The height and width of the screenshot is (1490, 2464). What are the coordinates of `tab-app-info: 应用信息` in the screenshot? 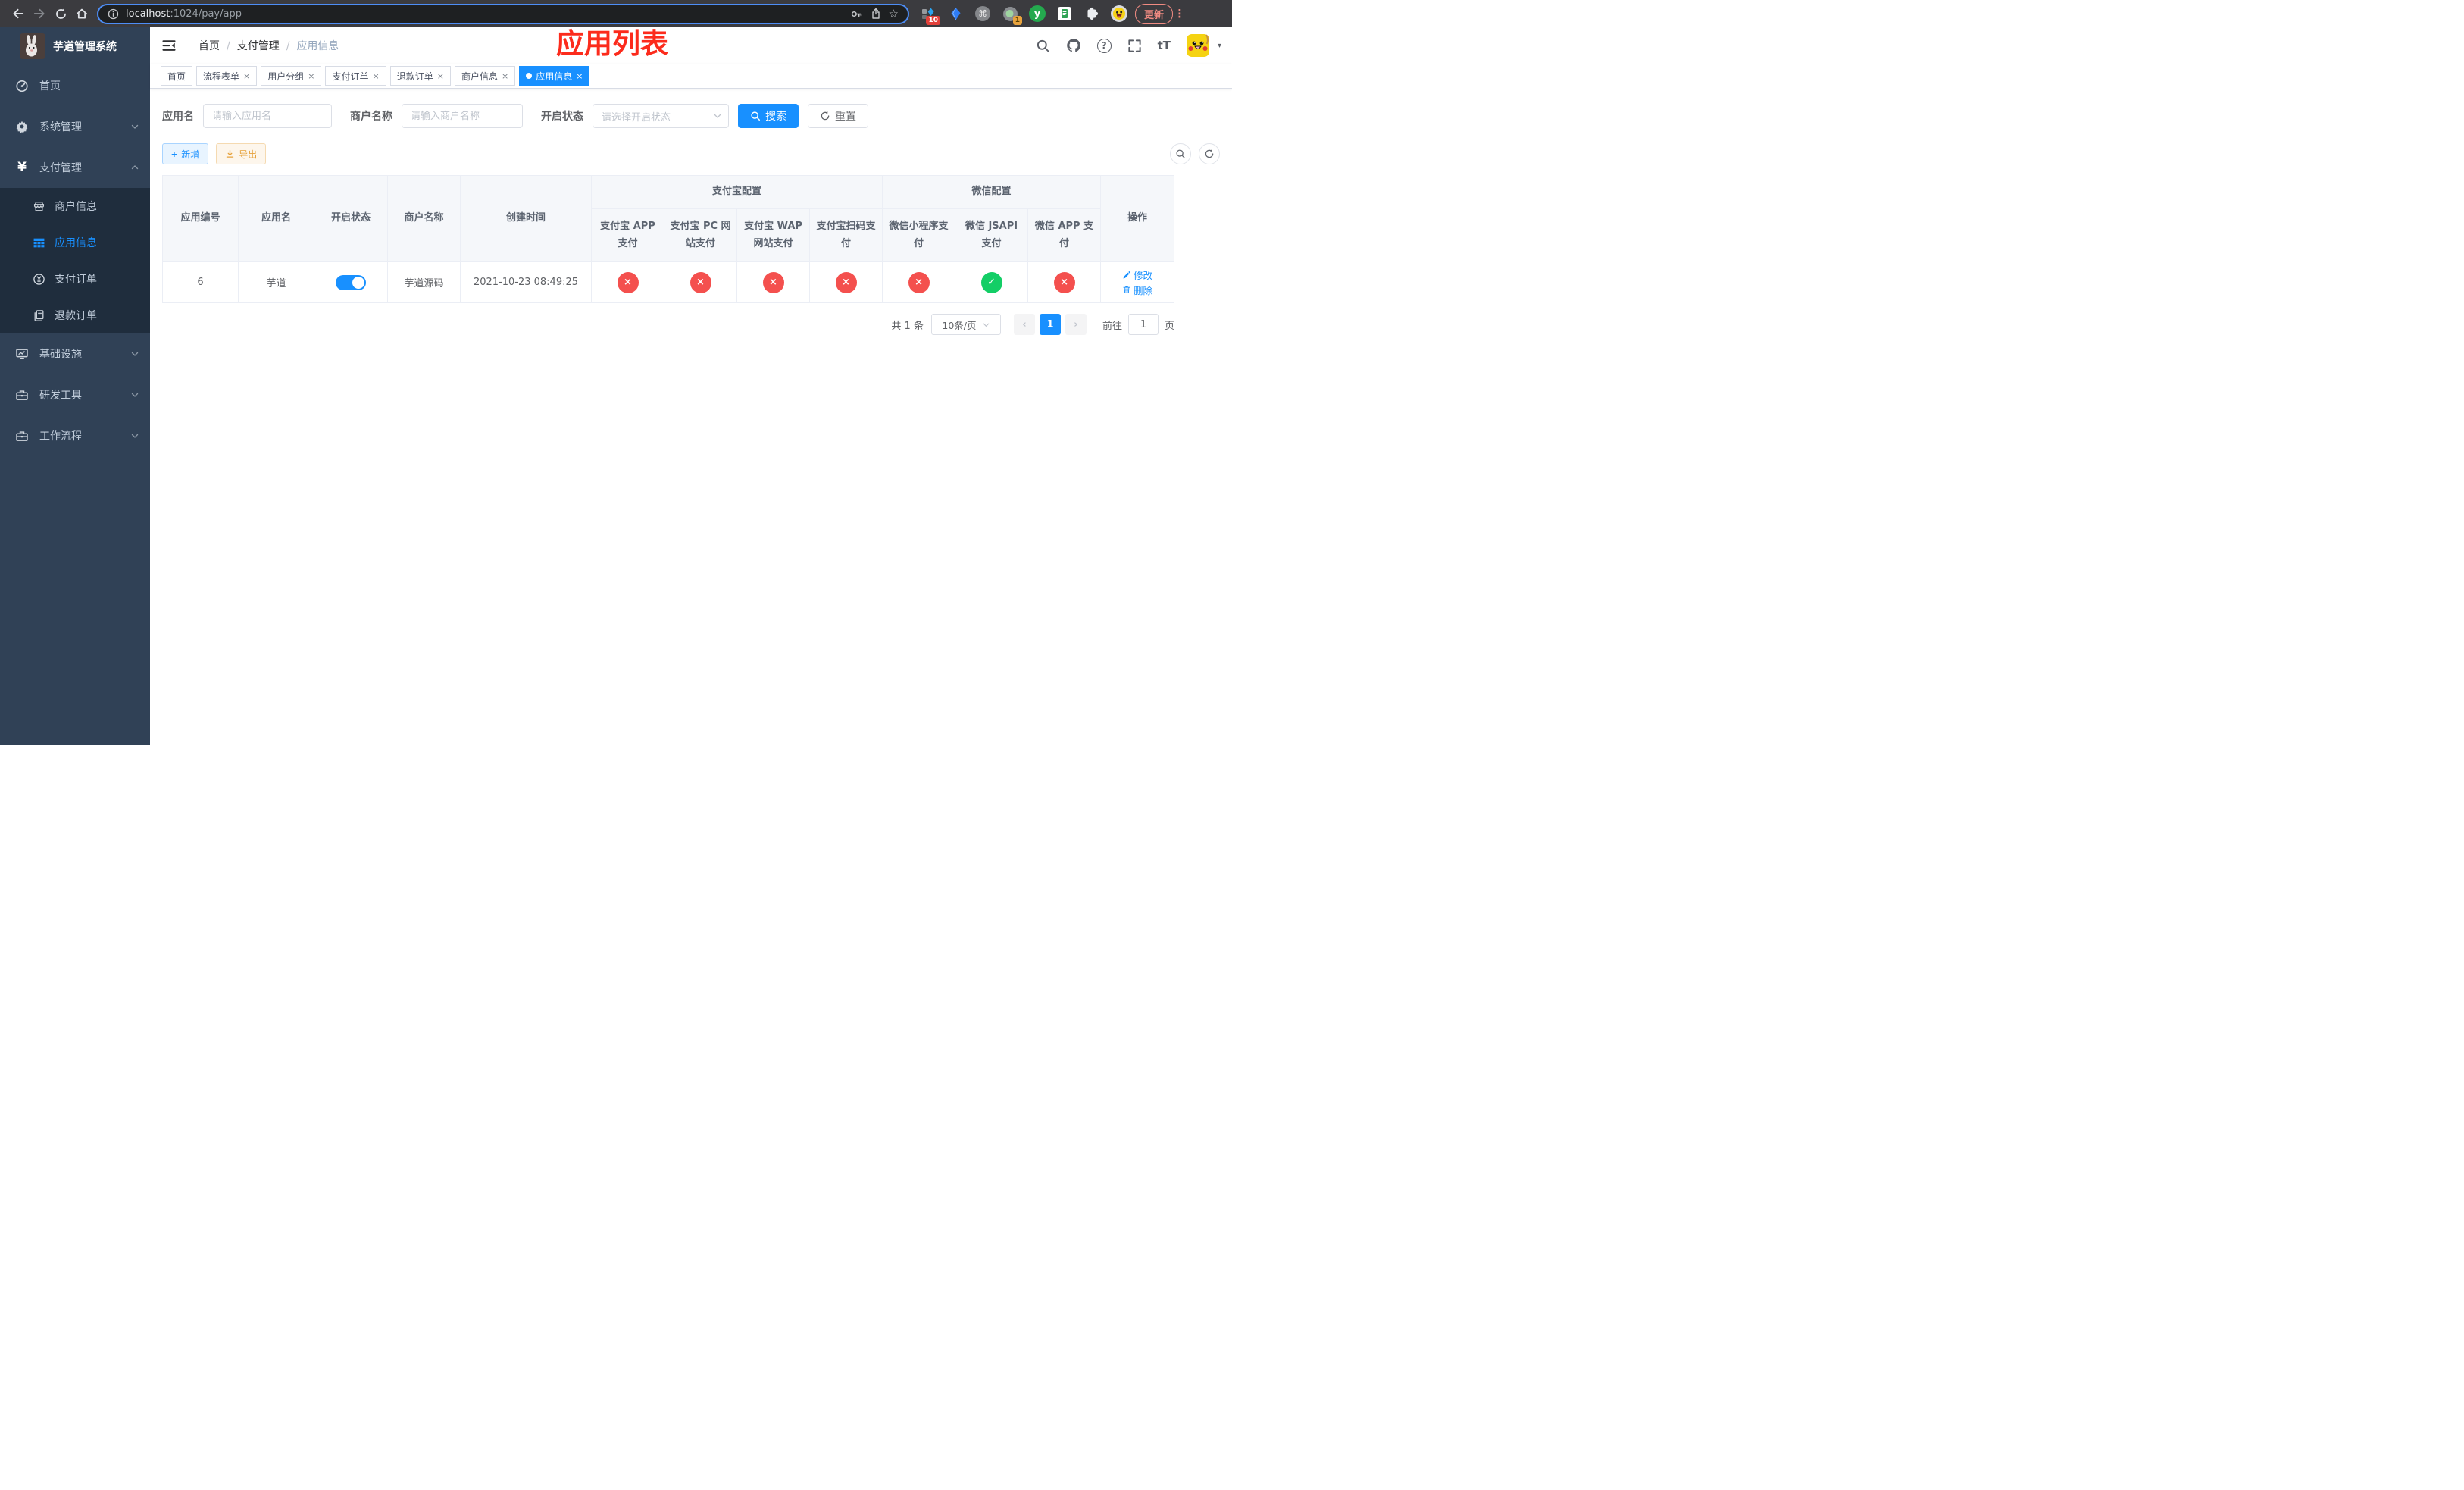 It's located at (554, 76).